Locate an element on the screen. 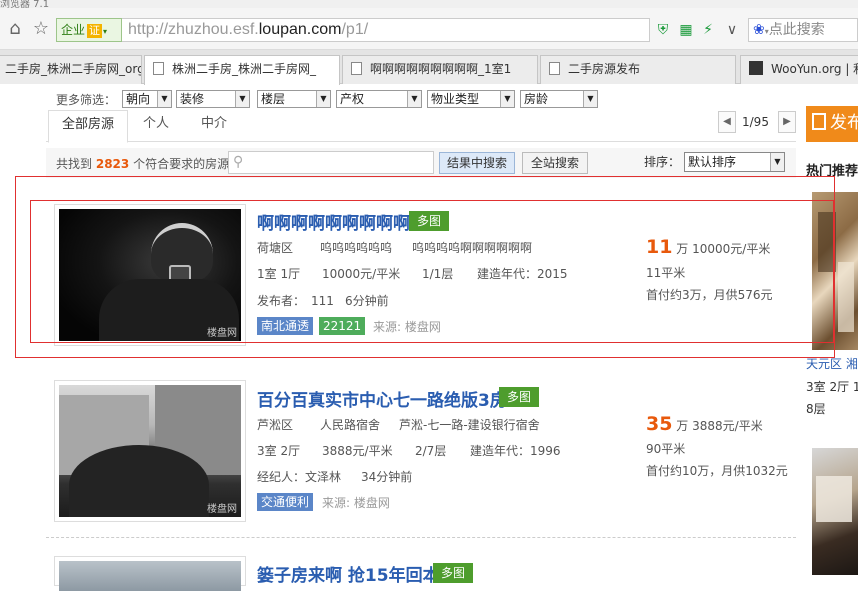  keyword-input: ⚲ is located at coordinates (331, 162).